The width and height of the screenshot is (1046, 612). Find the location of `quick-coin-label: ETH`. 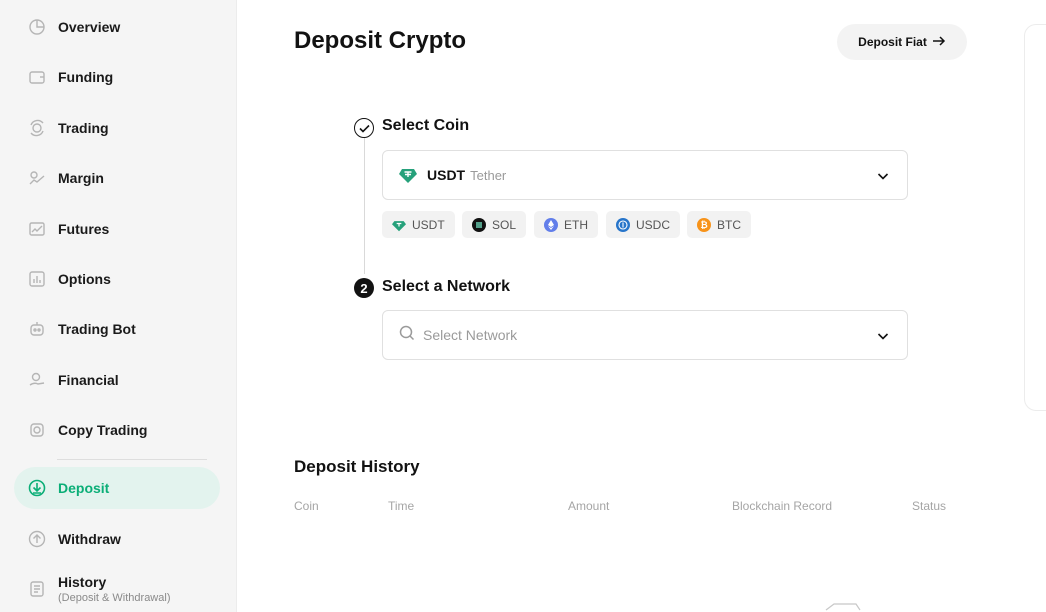

quick-coin-label: ETH is located at coordinates (576, 224).